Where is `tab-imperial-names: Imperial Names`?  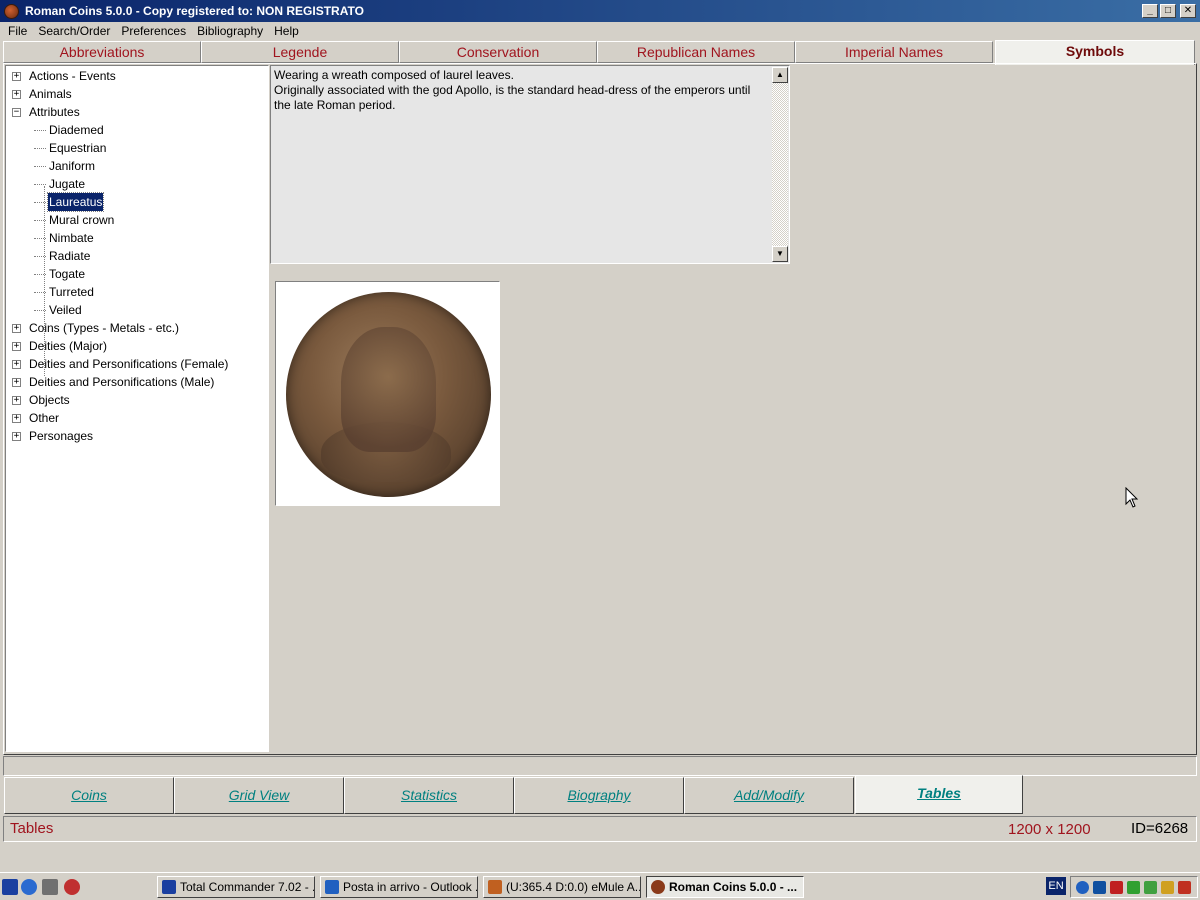 tab-imperial-names: Imperial Names is located at coordinates (894, 52).